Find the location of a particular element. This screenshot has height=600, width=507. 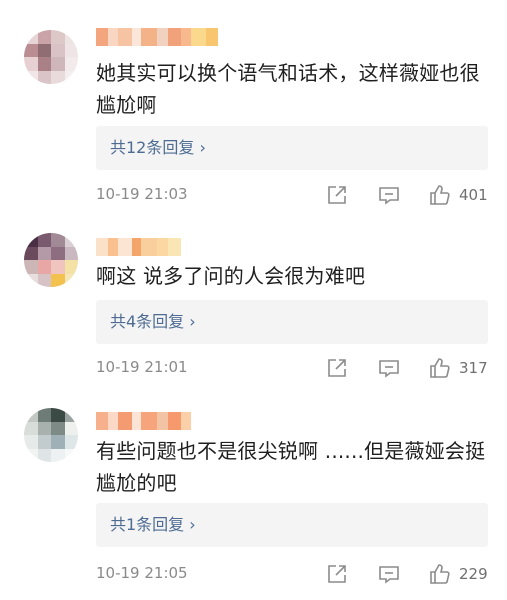

timestamp: 10-19 21:05 is located at coordinates (142, 573).